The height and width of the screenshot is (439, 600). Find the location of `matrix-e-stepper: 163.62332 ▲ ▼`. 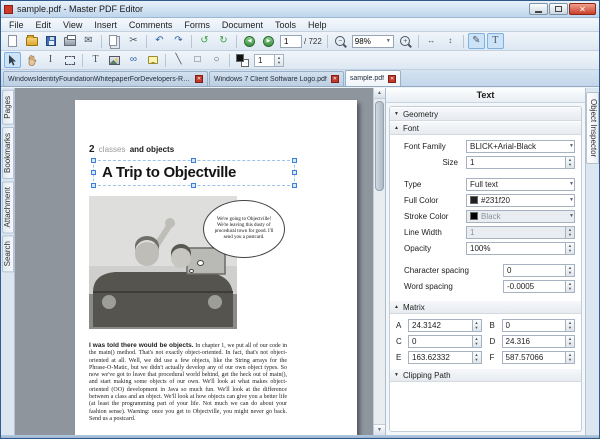

matrix-e-stepper: 163.62332 ▲ ▼ is located at coordinates (445, 357).